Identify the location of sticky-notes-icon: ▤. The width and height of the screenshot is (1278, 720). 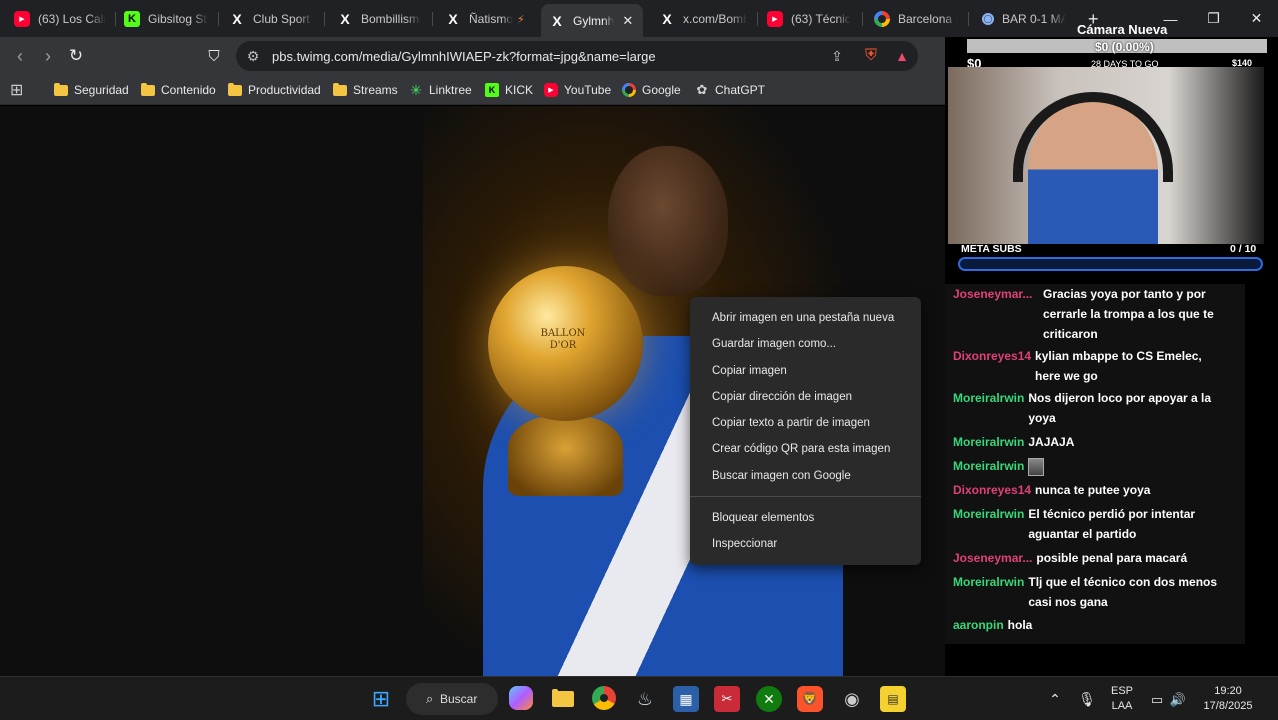
(893, 699).